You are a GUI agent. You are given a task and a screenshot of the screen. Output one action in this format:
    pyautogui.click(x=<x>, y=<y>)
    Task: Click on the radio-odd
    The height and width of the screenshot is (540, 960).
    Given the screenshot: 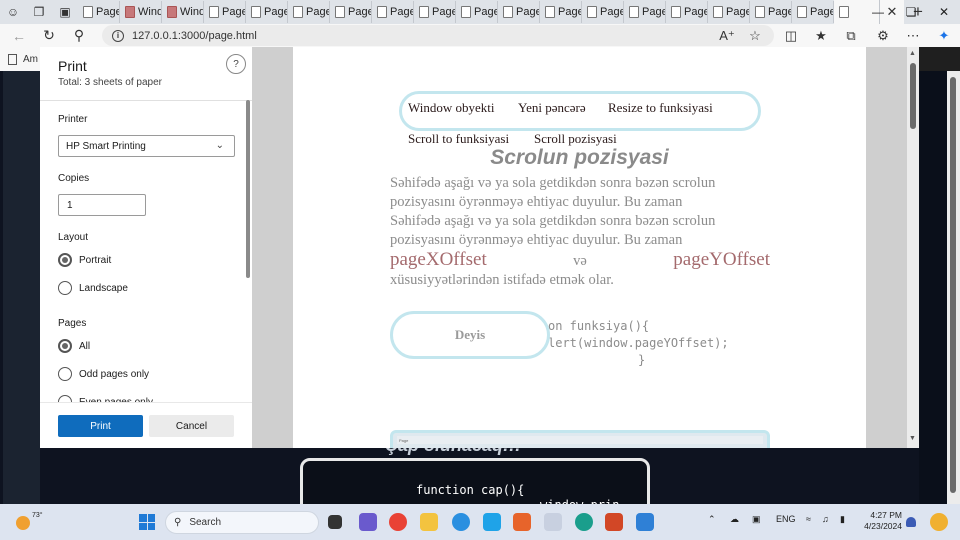 What is the action you would take?
    pyautogui.click(x=65, y=374)
    